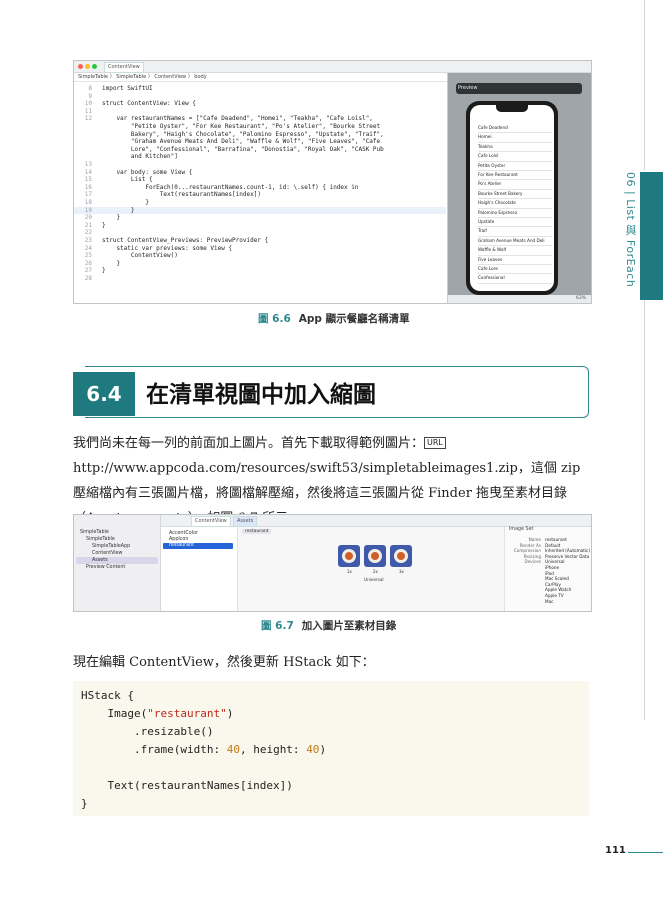 The image size is (663, 897). I want to click on inspector-key: Compression, so click(527, 551).